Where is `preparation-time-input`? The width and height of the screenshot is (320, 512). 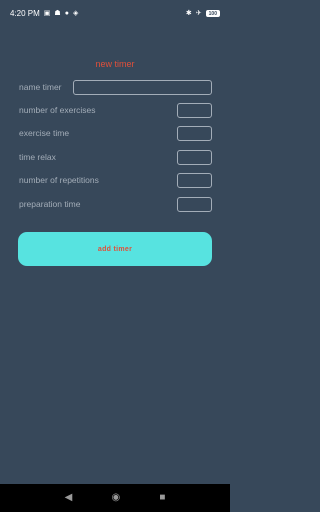
preparation-time-input is located at coordinates (194, 204).